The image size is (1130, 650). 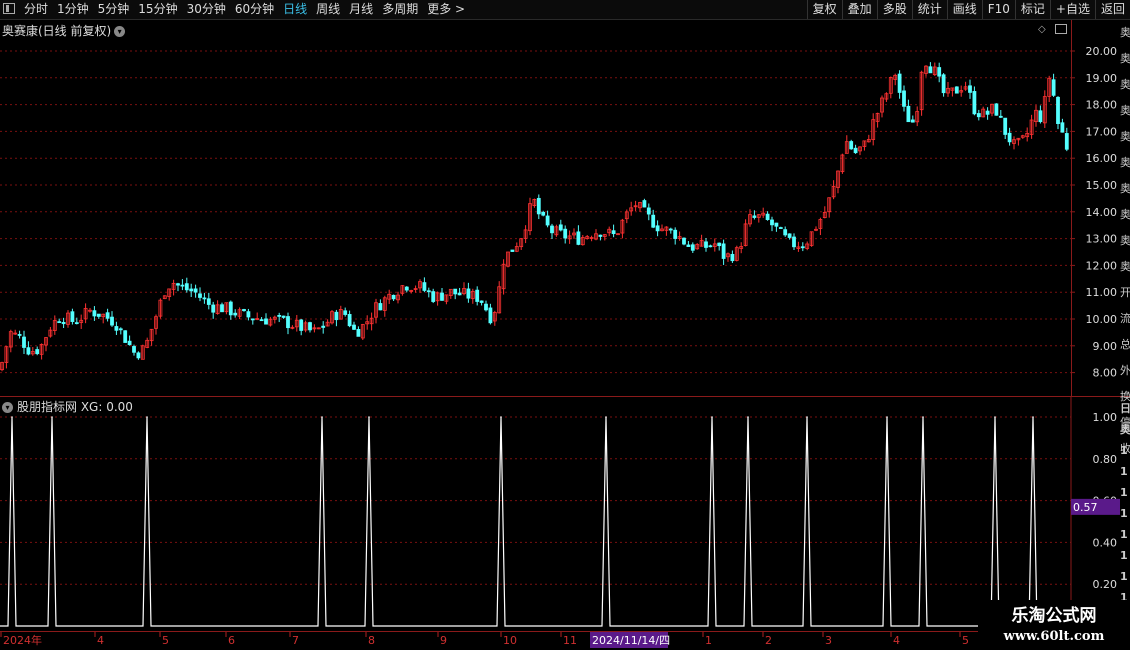 I want to click on tab-period-4: 30分钟, so click(x=206, y=9).